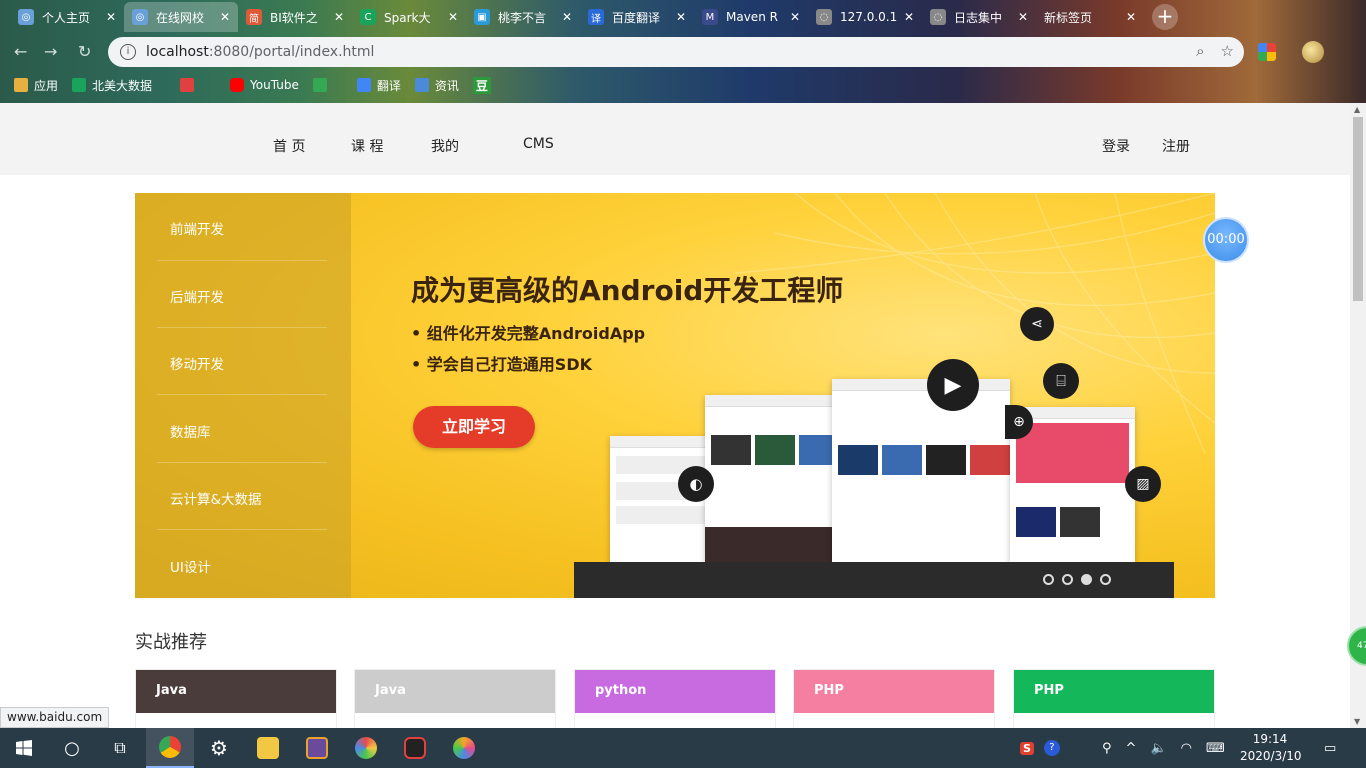 Image resolution: width=1366 pixels, height=768 pixels. Describe the element at coordinates (84, 51) in the screenshot. I see `reload-icon: ↻` at that location.